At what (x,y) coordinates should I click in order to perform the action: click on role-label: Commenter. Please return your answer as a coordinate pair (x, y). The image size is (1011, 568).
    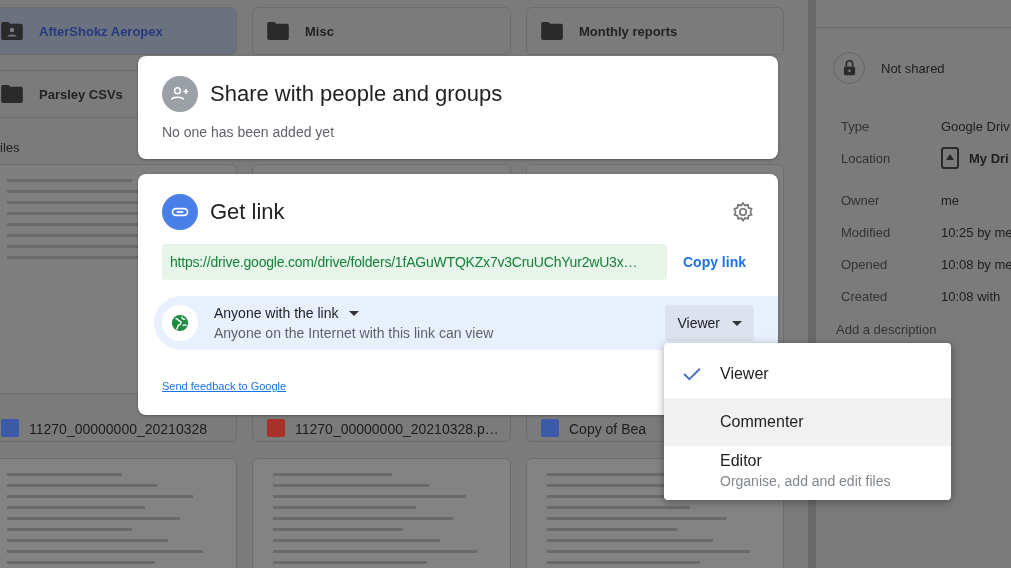
    Looking at the image, I should click on (762, 422).